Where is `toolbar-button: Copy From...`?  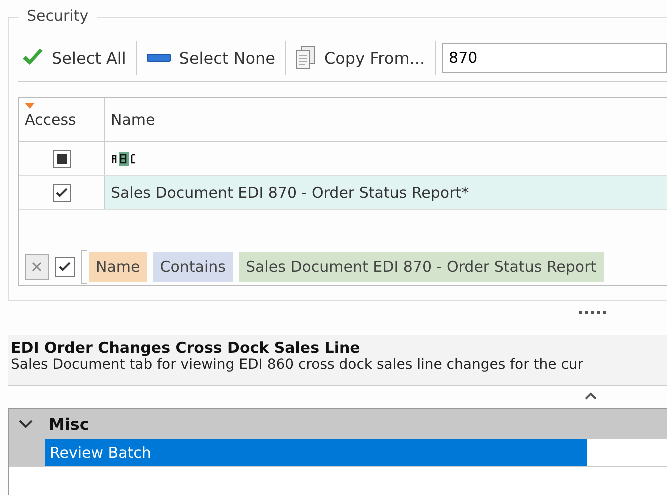
toolbar-button: Copy From... is located at coordinates (361, 58).